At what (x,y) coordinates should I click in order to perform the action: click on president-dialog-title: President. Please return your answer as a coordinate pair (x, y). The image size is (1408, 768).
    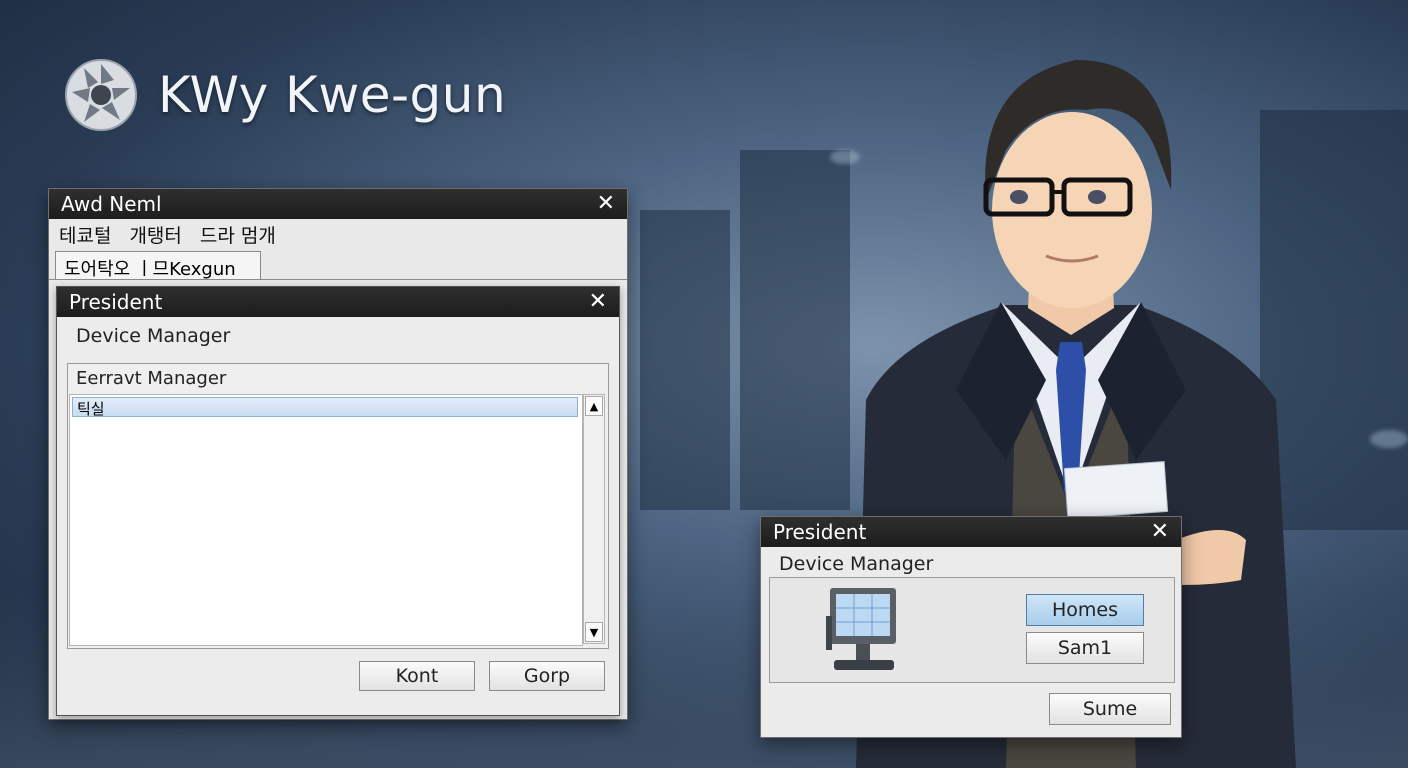
    Looking at the image, I should click on (116, 302).